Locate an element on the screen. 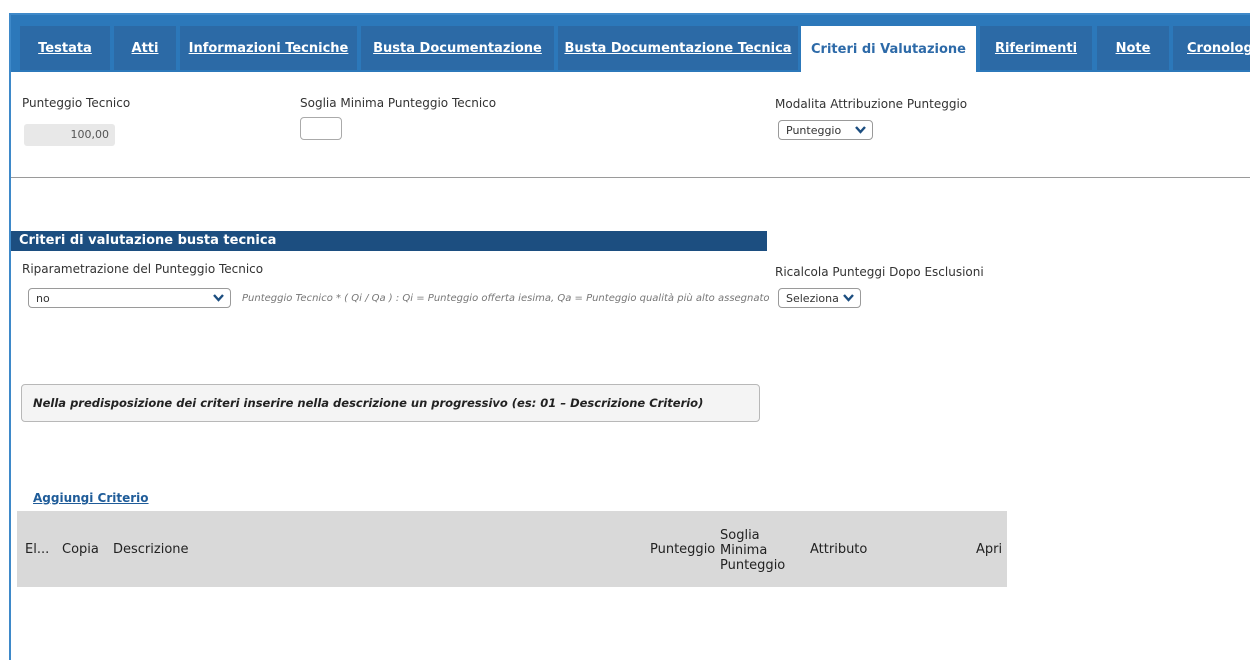 The image size is (1250, 660). col-soglia-minima-punteggio: Soglia Minima Punteggio is located at coordinates (752, 550).